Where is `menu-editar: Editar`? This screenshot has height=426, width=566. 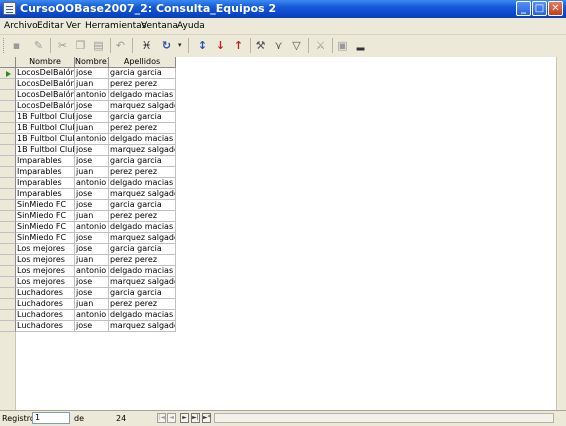 menu-editar: Editar is located at coordinates (50, 26).